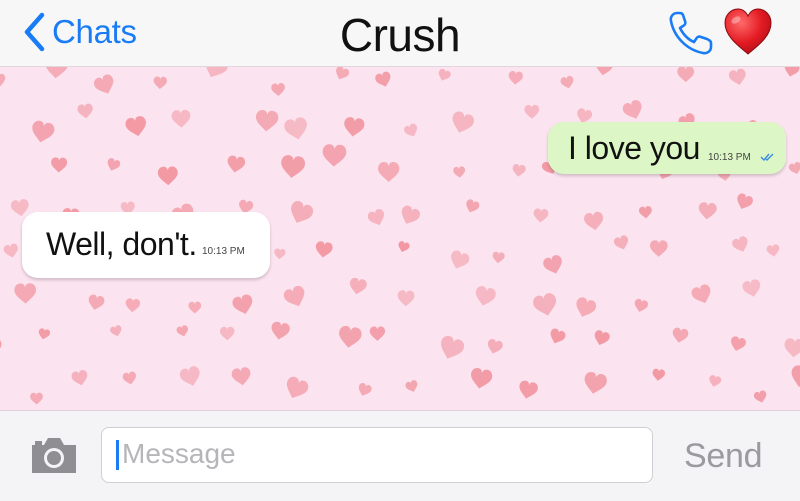  What do you see at coordinates (748, 31) in the screenshot?
I see `red-heart-icon` at bounding box center [748, 31].